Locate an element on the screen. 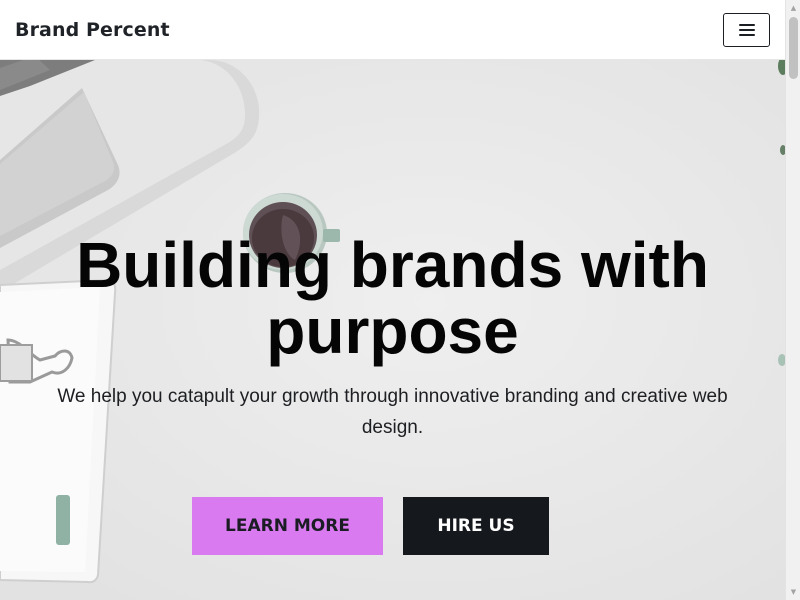  scrollbar-thumb is located at coordinates (793, 48).